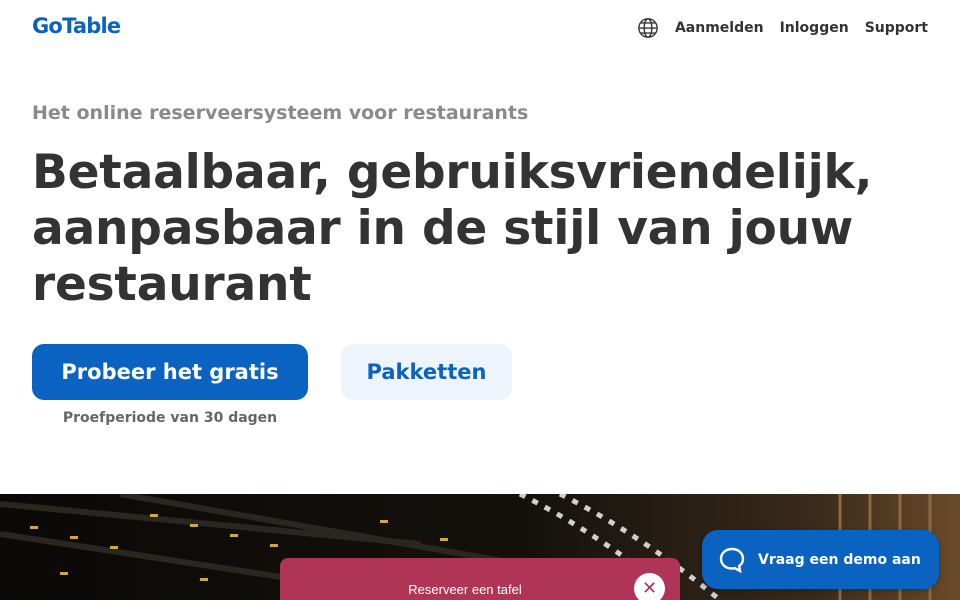 The width and height of the screenshot is (960, 600). Describe the element at coordinates (480, 29) in the screenshot. I see `top-navigation: GoTable Aanmelden Inloggen Support` at that location.